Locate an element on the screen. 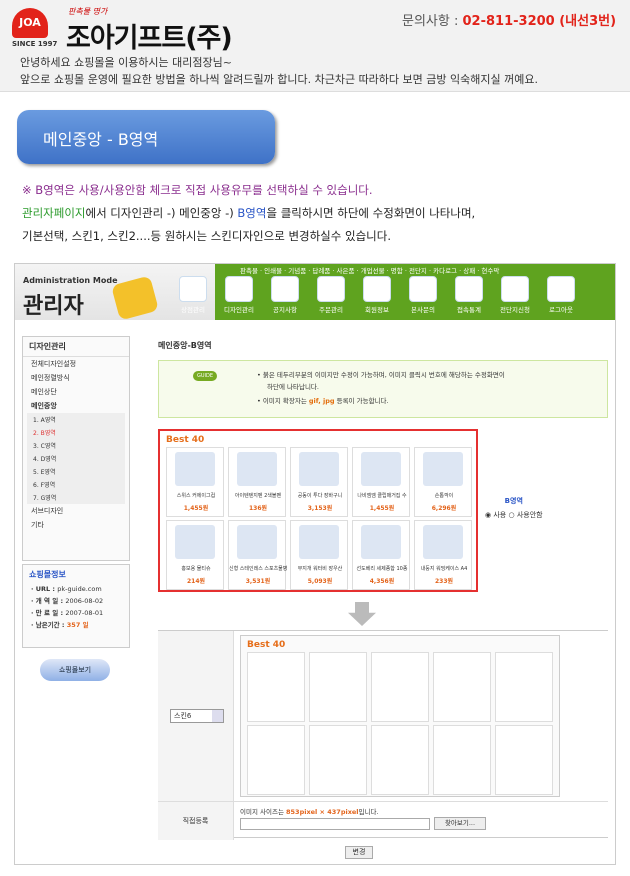 This screenshot has height=876, width=630. size-note-a: 이미지 사이즈는 is located at coordinates (263, 812).